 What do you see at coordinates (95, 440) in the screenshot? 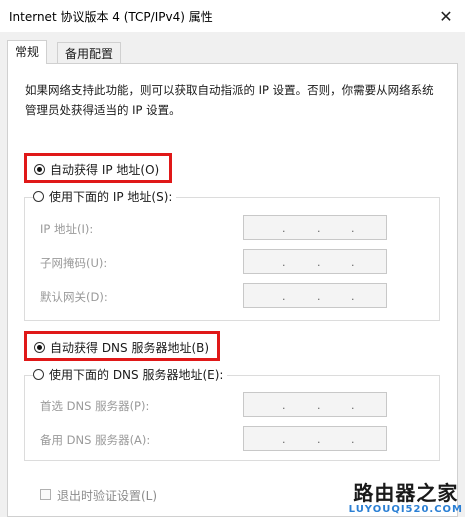
I see `alternate-dns-label: 备用 DNS 服务器(A):` at bounding box center [95, 440].